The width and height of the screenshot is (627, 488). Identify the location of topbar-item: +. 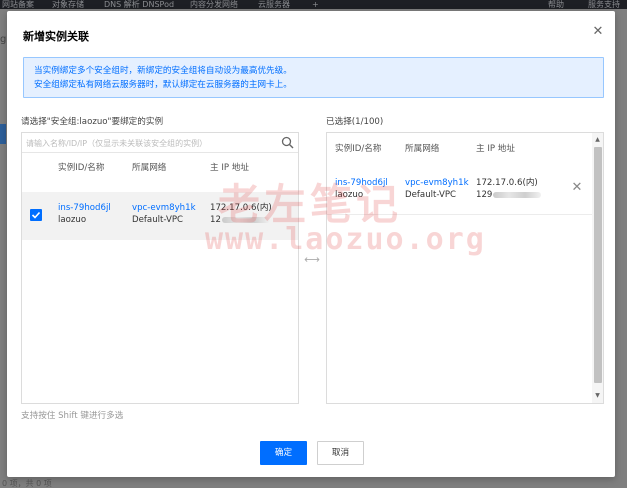
(315, 4).